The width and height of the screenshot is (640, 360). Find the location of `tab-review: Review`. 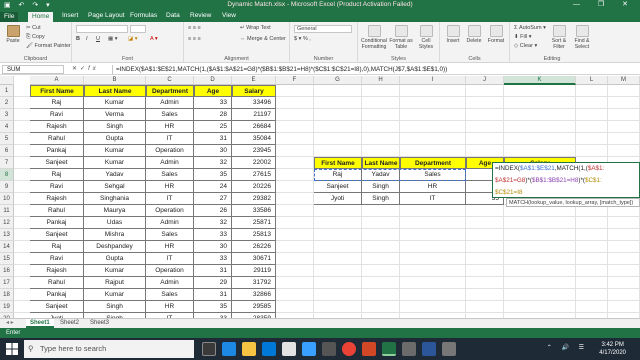

tab-review: Review is located at coordinates (200, 15).